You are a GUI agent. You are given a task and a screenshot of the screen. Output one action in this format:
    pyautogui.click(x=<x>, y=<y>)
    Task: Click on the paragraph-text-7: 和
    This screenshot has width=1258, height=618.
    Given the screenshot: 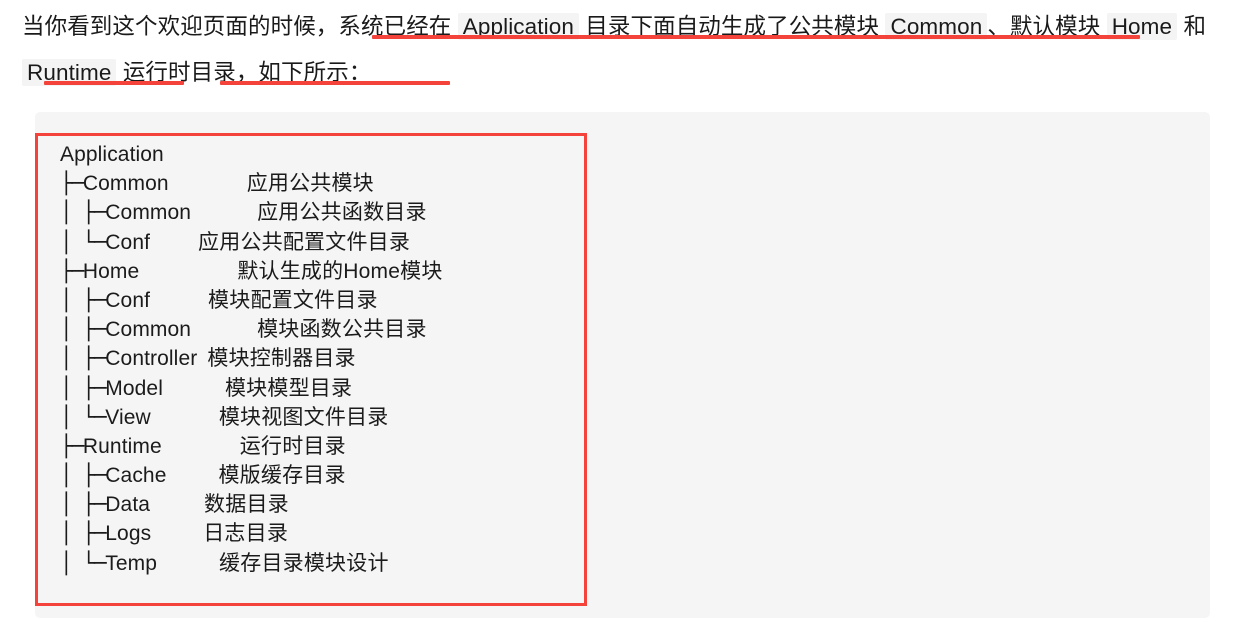 What is the action you would take?
    pyautogui.click(x=1192, y=26)
    